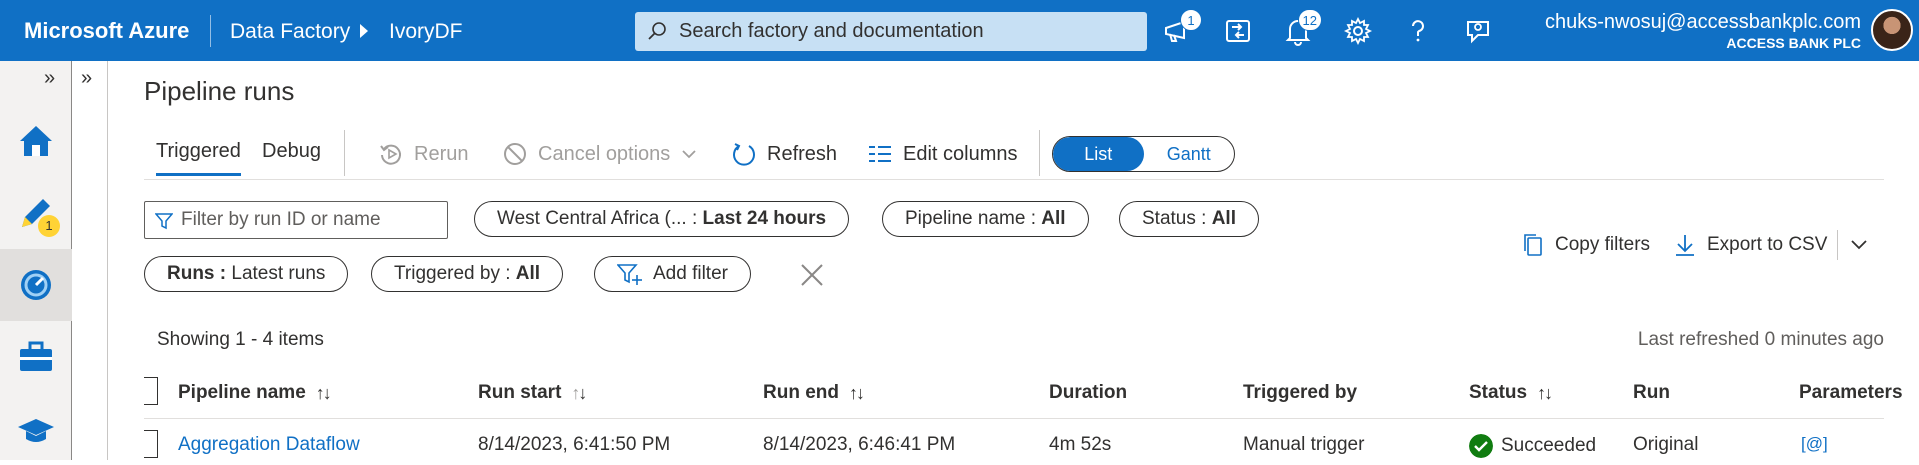 This screenshot has width=1919, height=465. I want to click on toolbox-icon, so click(36, 356).